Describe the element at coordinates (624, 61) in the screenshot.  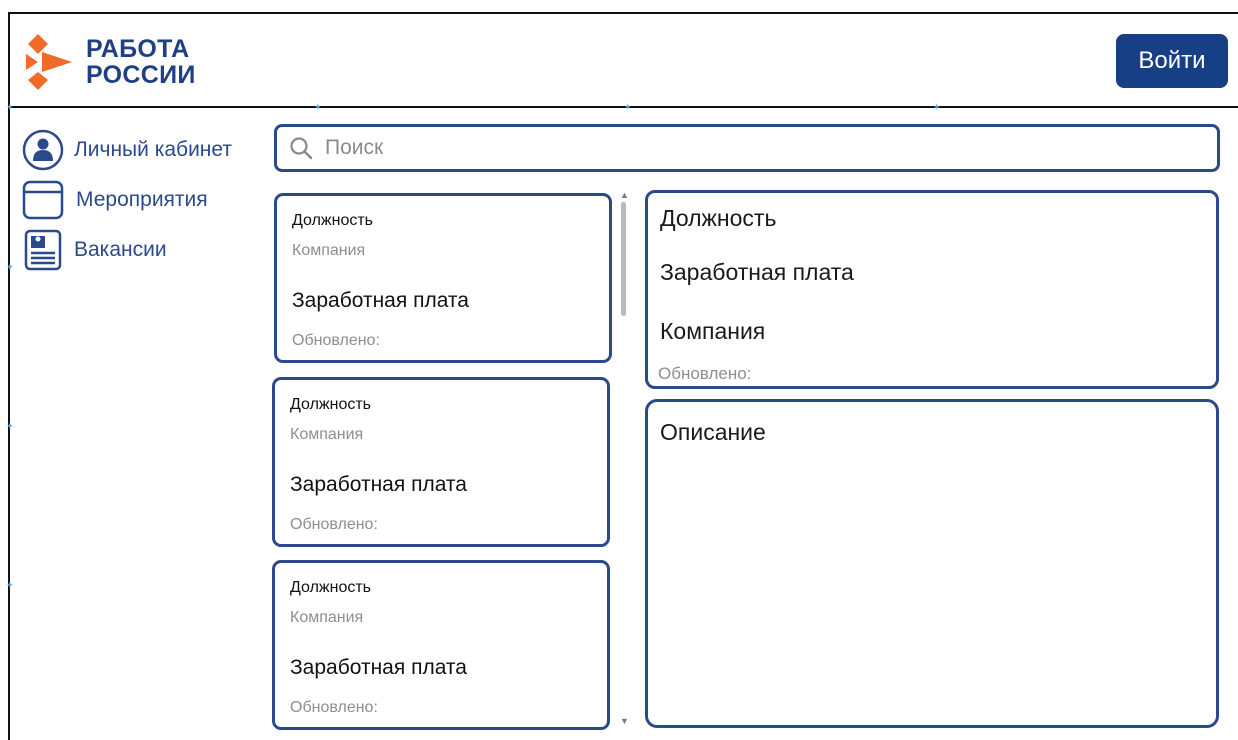
I see `app-header: РАБОТА РОССИИ Войти` at that location.